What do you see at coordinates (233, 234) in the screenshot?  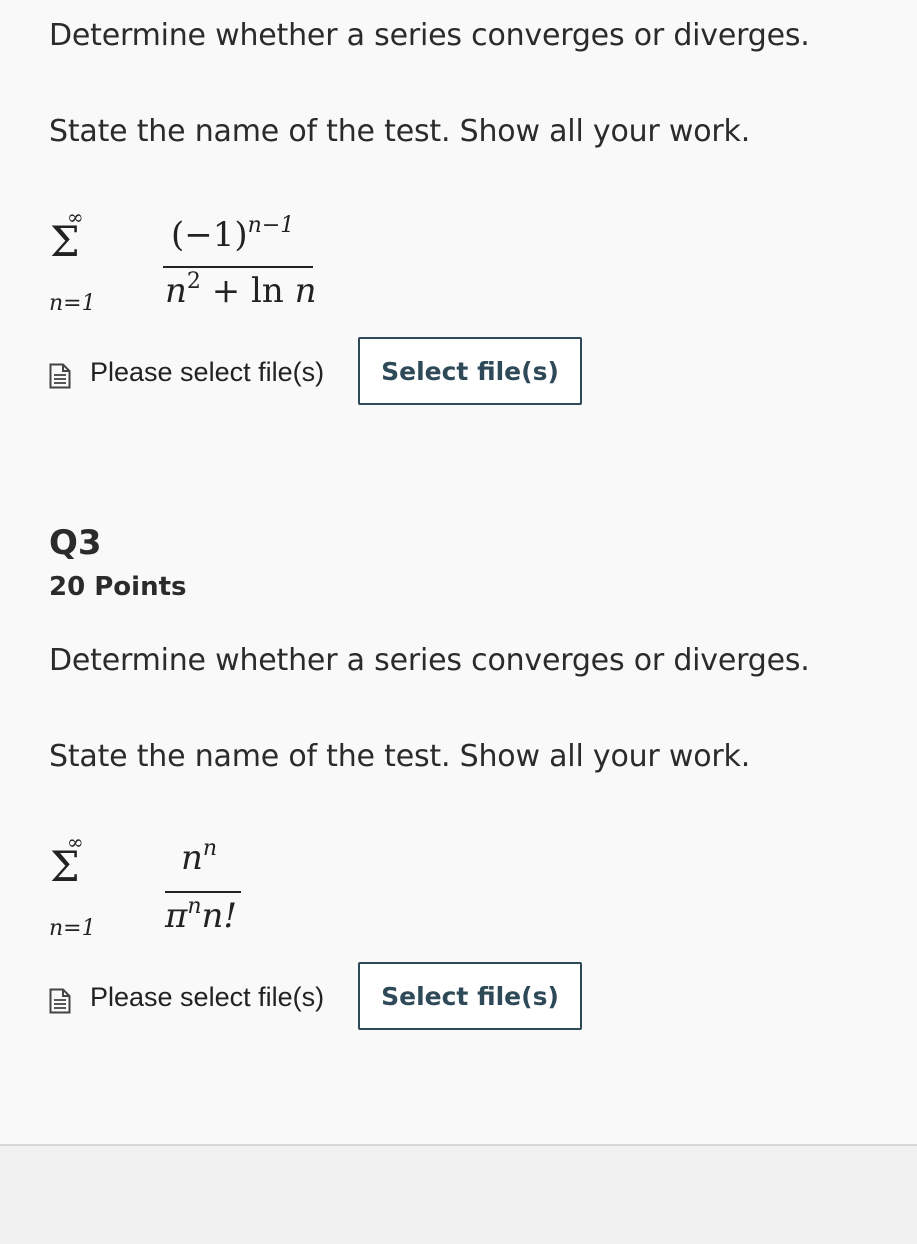 I see `fraction-numerator: (−1)n−1` at bounding box center [233, 234].